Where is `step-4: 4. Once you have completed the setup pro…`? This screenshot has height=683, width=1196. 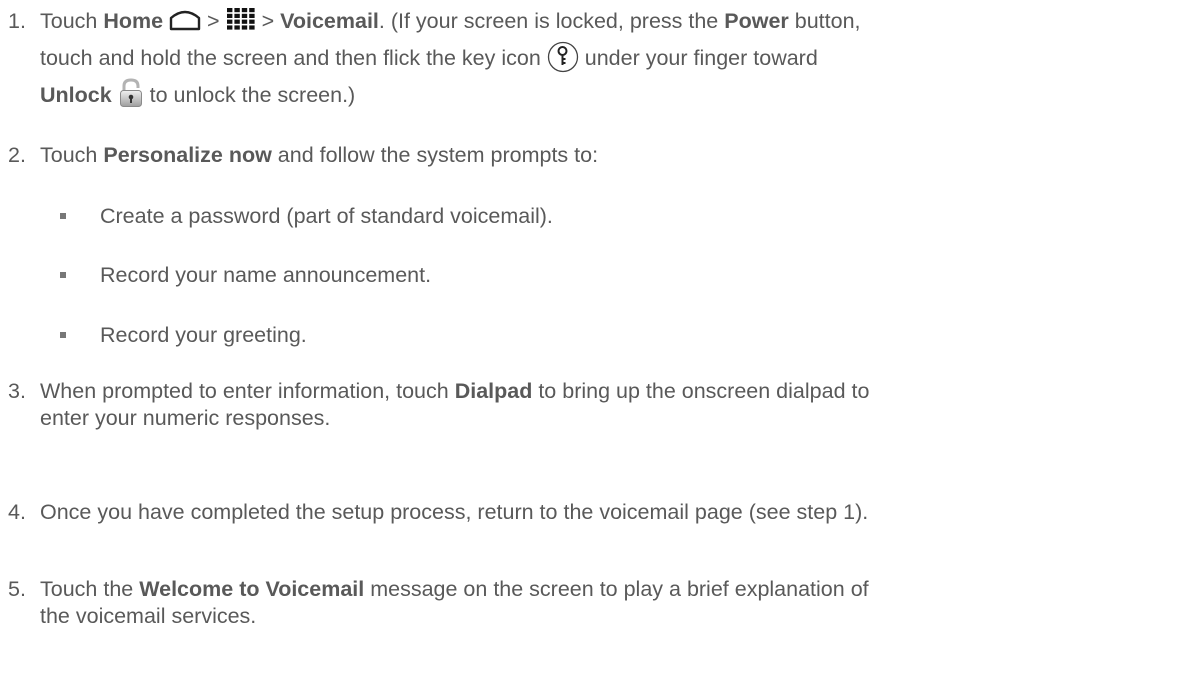
step-4: 4. Once you have completed the setup pro… is located at coordinates (598, 512).